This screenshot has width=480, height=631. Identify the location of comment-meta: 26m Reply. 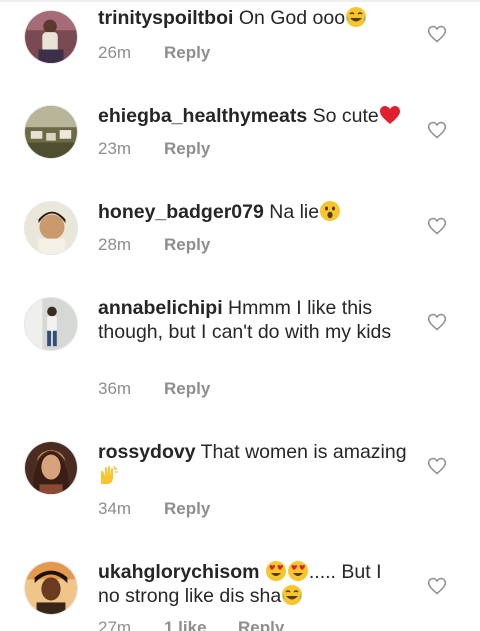
(154, 53).